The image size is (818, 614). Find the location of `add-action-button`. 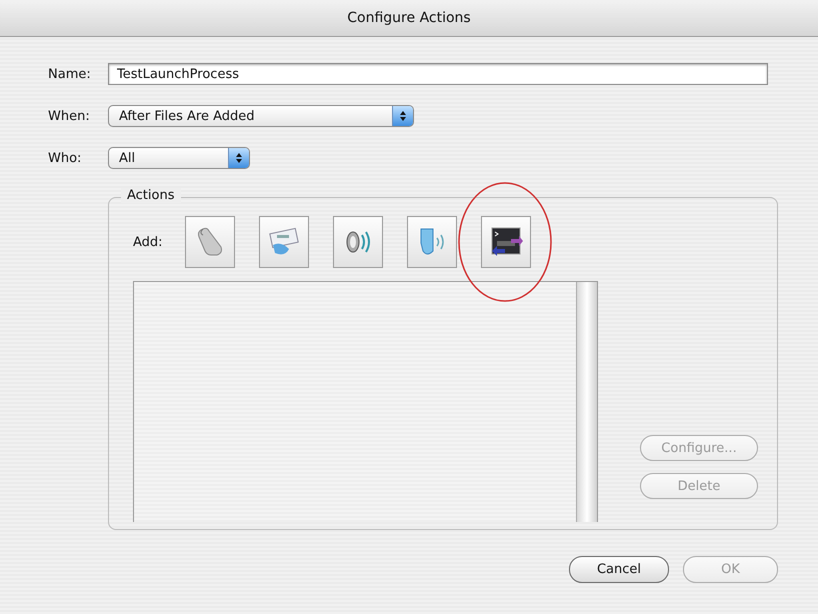

add-action-button is located at coordinates (506, 242).